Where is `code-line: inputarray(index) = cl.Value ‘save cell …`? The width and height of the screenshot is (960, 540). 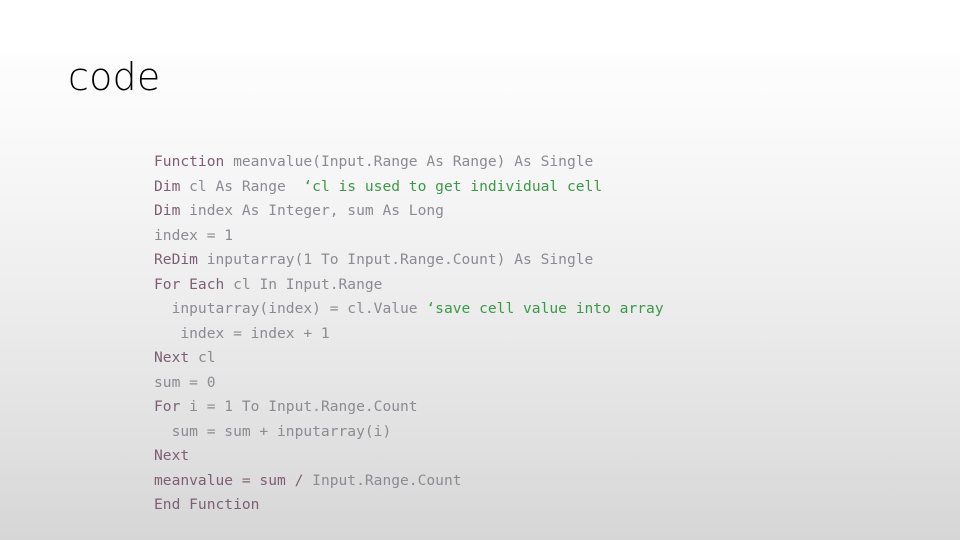 code-line: inputarray(index) = cl.Value ‘save cell … is located at coordinates (534, 309).